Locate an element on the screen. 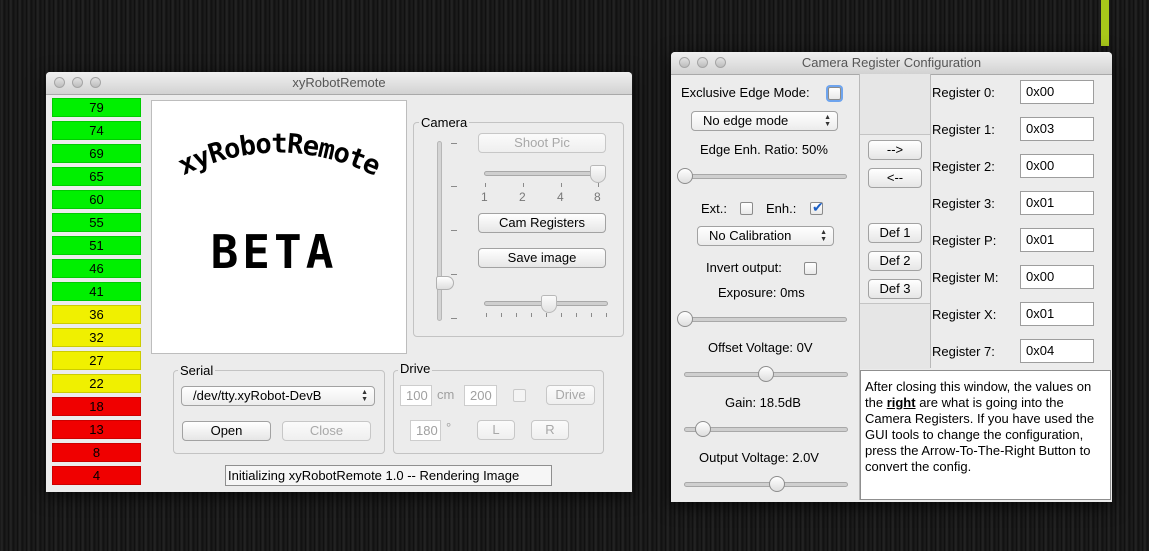 Image resolution: width=1149 pixels, height=551 pixels. offset-voltage-label: Offset Voltage: 0V is located at coordinates (760, 347).